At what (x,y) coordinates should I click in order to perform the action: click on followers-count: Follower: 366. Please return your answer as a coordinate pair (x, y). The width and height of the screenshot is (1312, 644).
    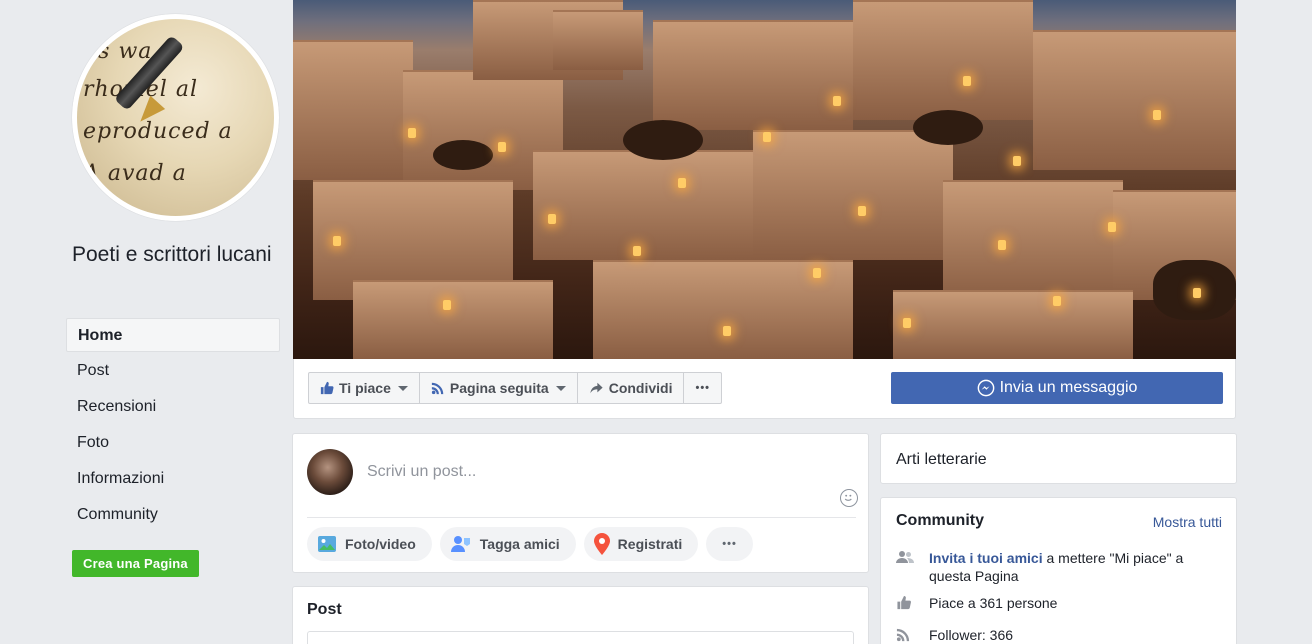
    Looking at the image, I should click on (971, 635).